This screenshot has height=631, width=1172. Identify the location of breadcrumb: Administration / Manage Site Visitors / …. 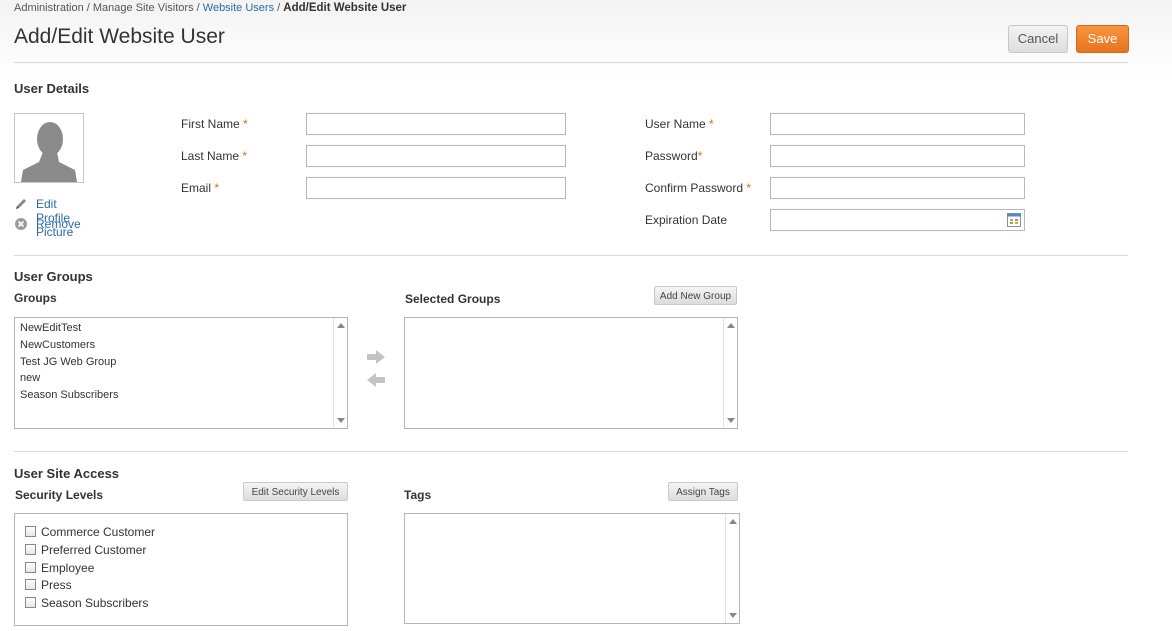
(210, 8).